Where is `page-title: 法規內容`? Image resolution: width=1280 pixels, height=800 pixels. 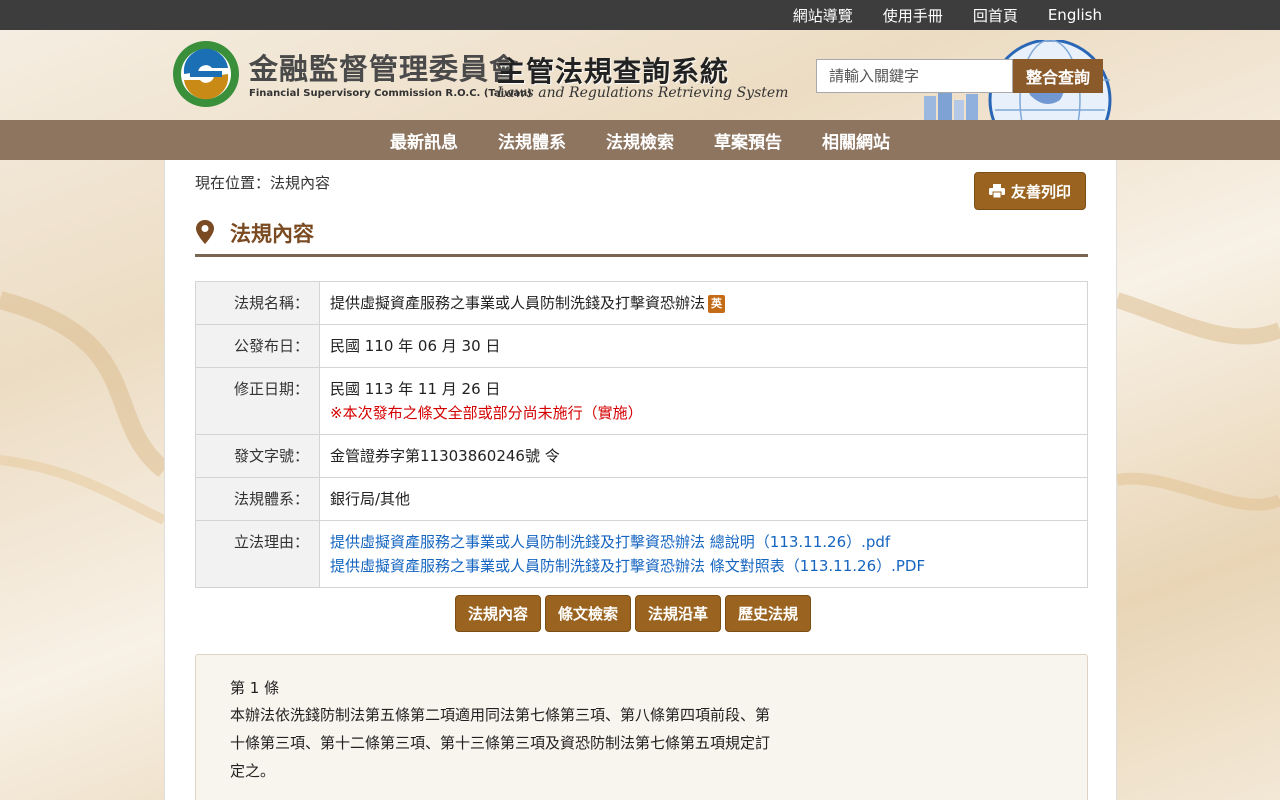
page-title: 法規內容 is located at coordinates (272, 234).